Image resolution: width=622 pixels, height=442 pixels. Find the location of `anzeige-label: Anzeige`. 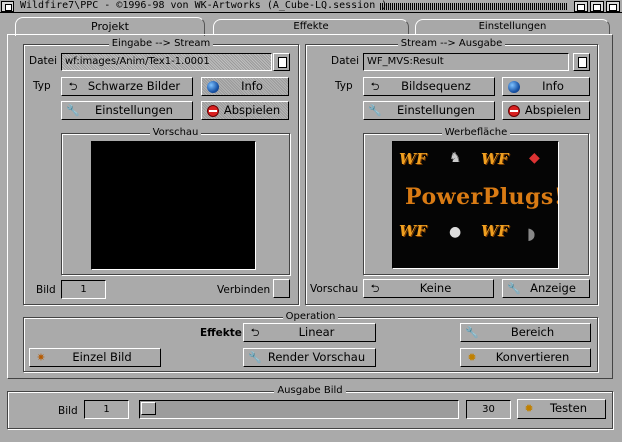

anzeige-label: Anzeige is located at coordinates (553, 288).